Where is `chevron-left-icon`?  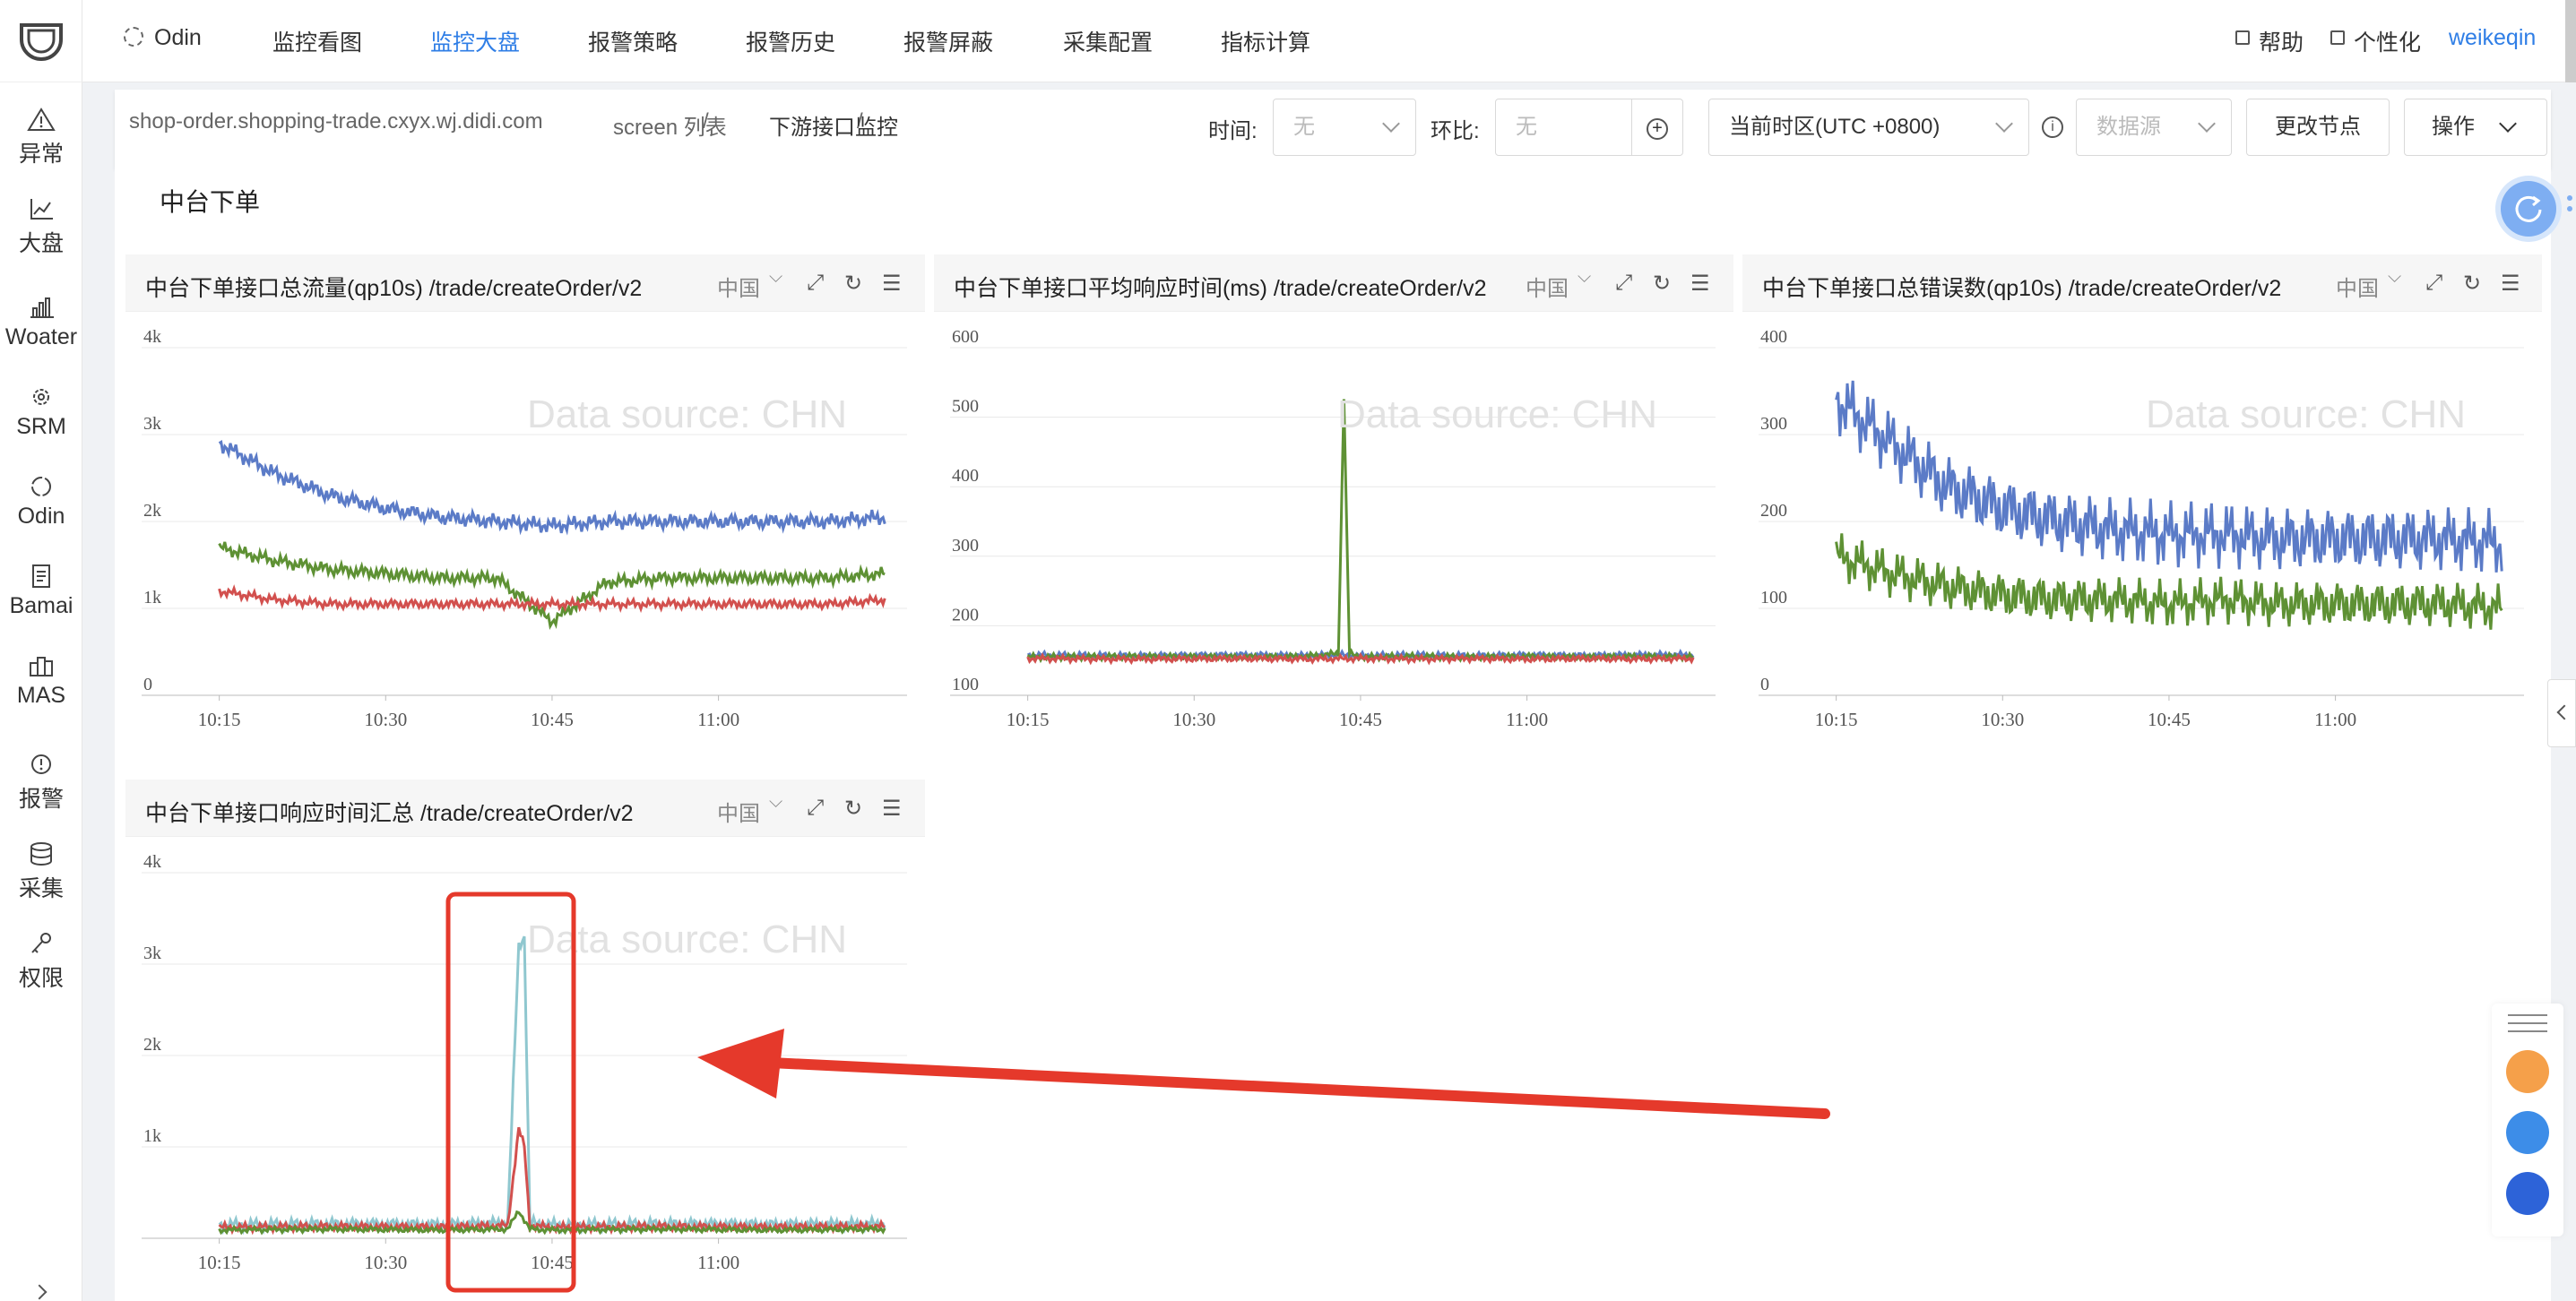
chevron-left-icon is located at coordinates (2564, 712).